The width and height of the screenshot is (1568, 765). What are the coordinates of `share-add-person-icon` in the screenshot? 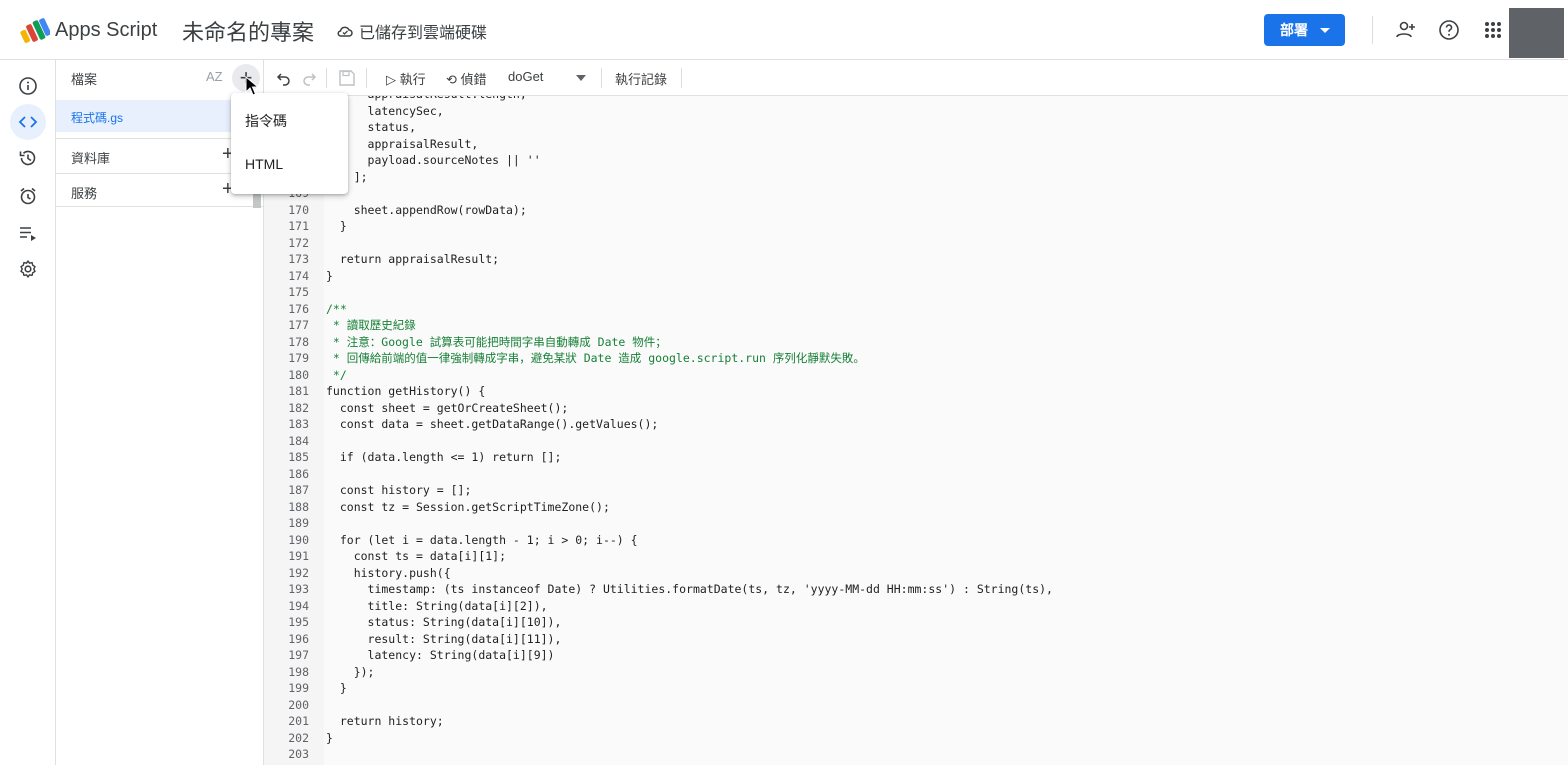 It's located at (1406, 30).